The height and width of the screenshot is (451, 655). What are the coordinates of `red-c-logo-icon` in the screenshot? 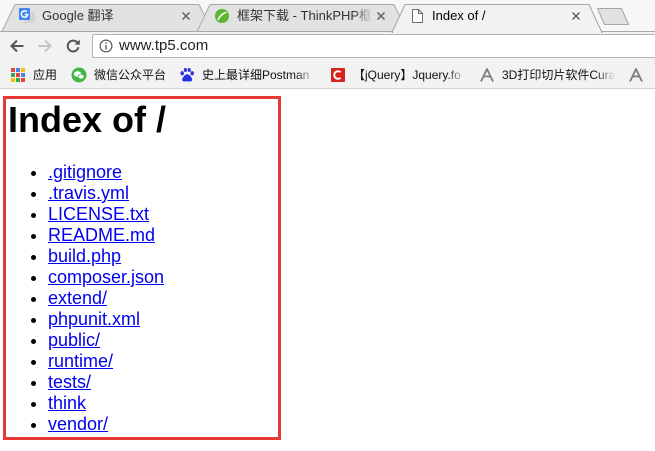 It's located at (338, 75).